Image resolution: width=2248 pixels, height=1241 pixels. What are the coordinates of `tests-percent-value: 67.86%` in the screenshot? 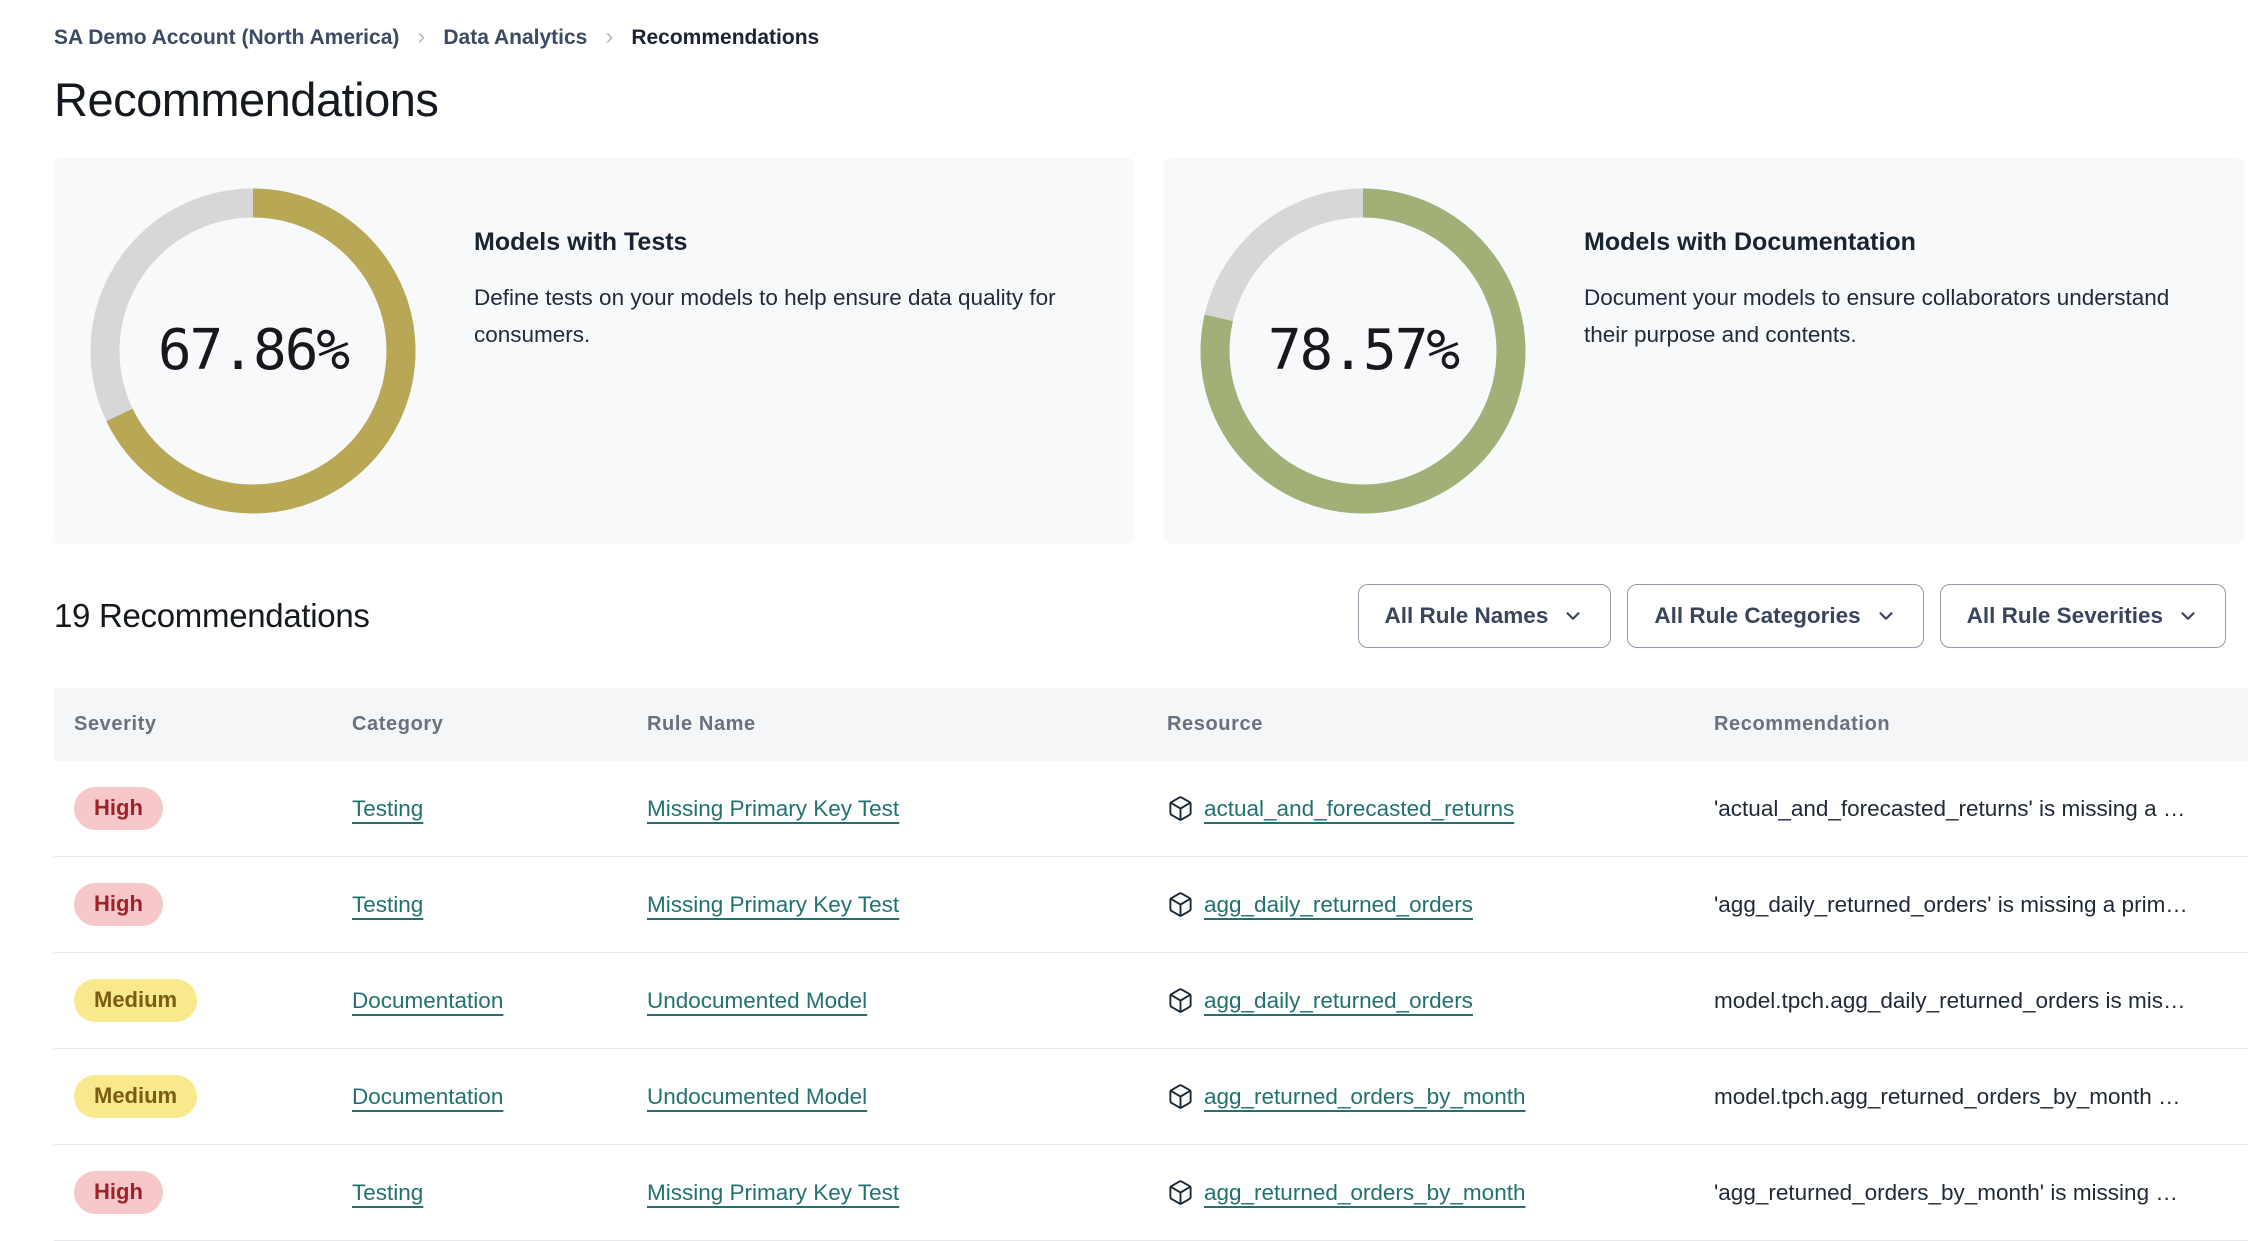 It's located at (253, 350).